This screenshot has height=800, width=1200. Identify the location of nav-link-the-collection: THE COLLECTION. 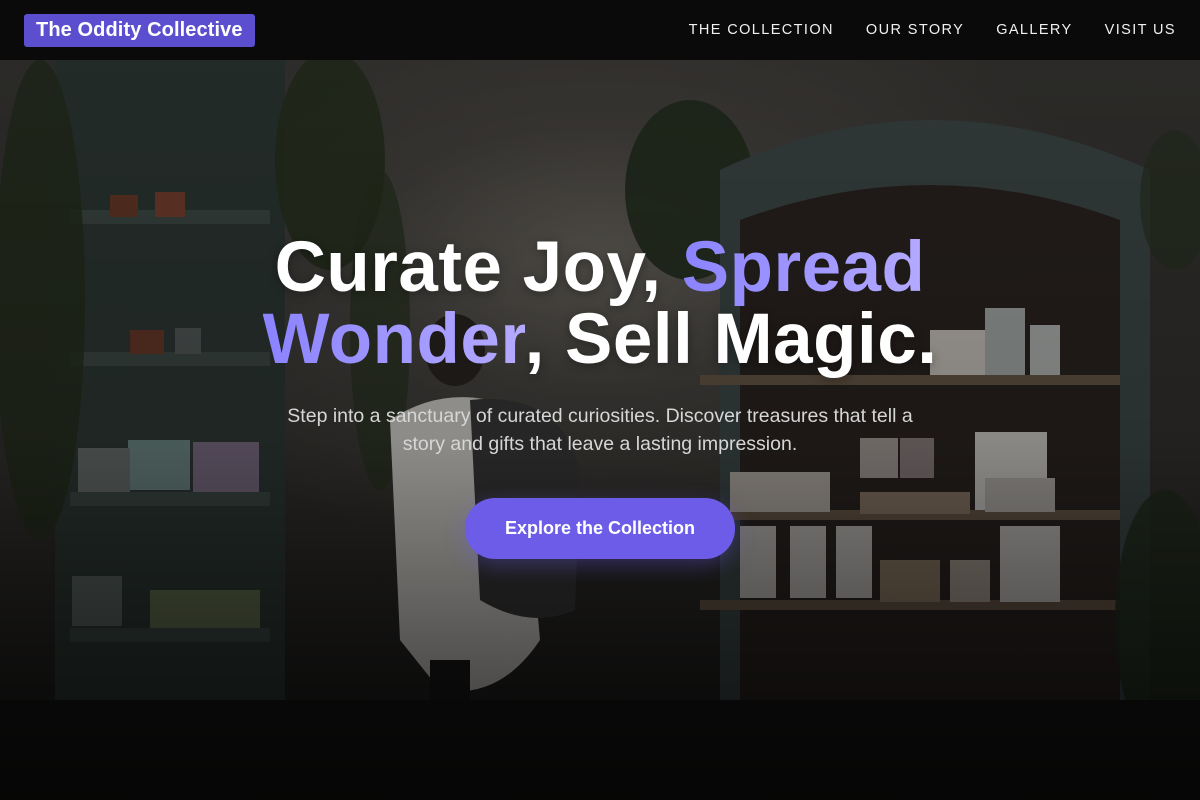
(761, 30).